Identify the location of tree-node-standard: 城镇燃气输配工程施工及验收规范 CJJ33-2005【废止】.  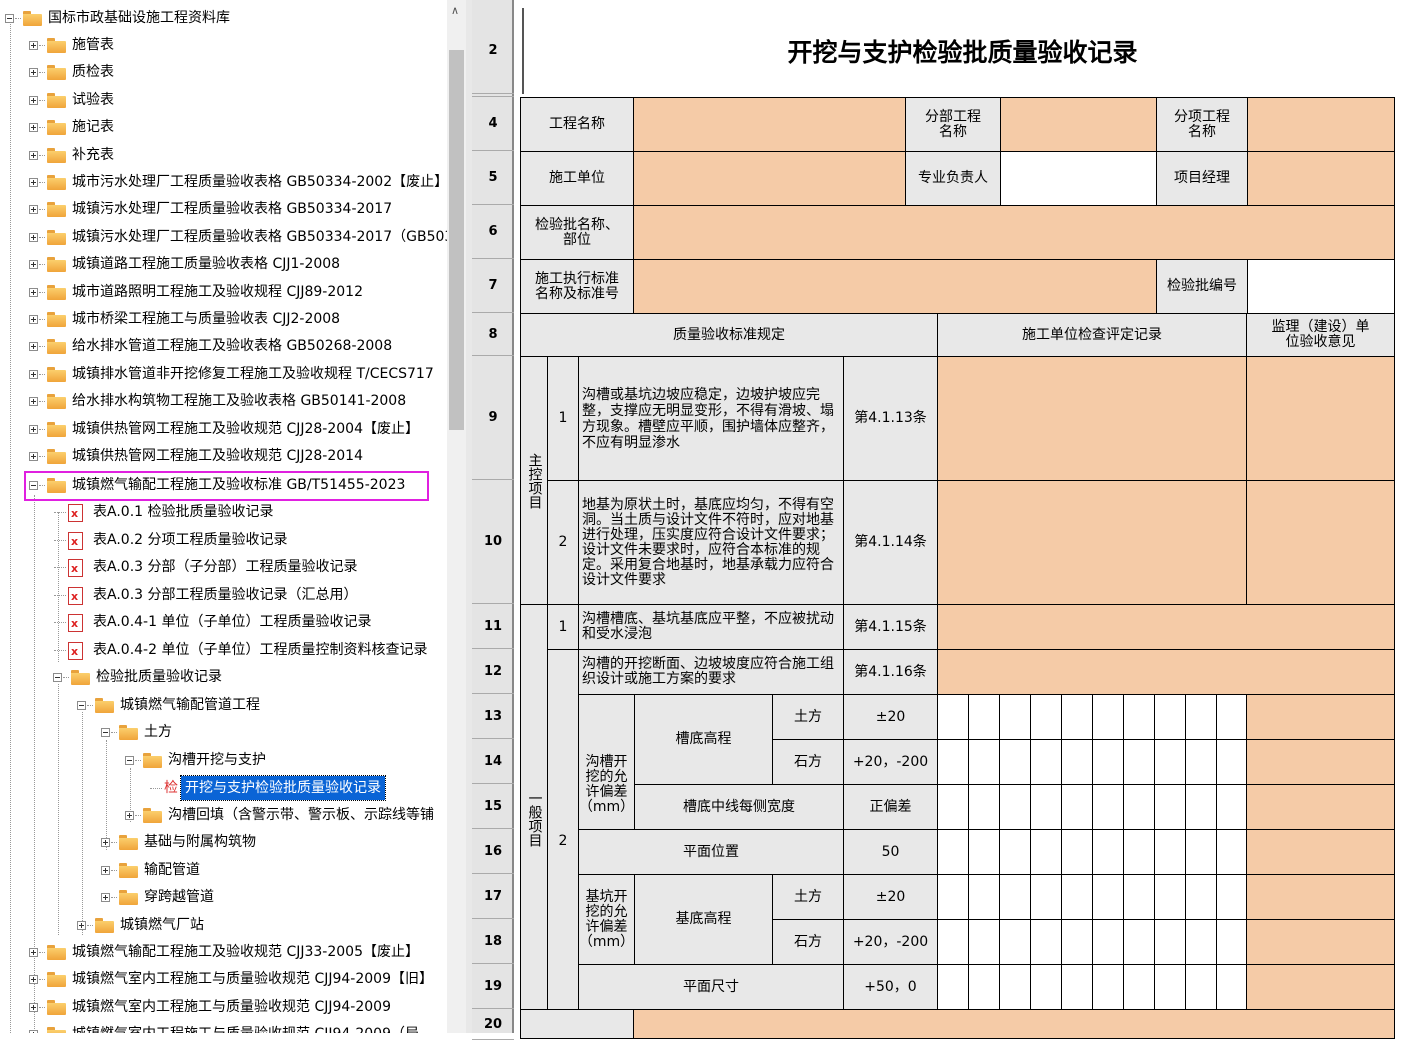
(223, 952).